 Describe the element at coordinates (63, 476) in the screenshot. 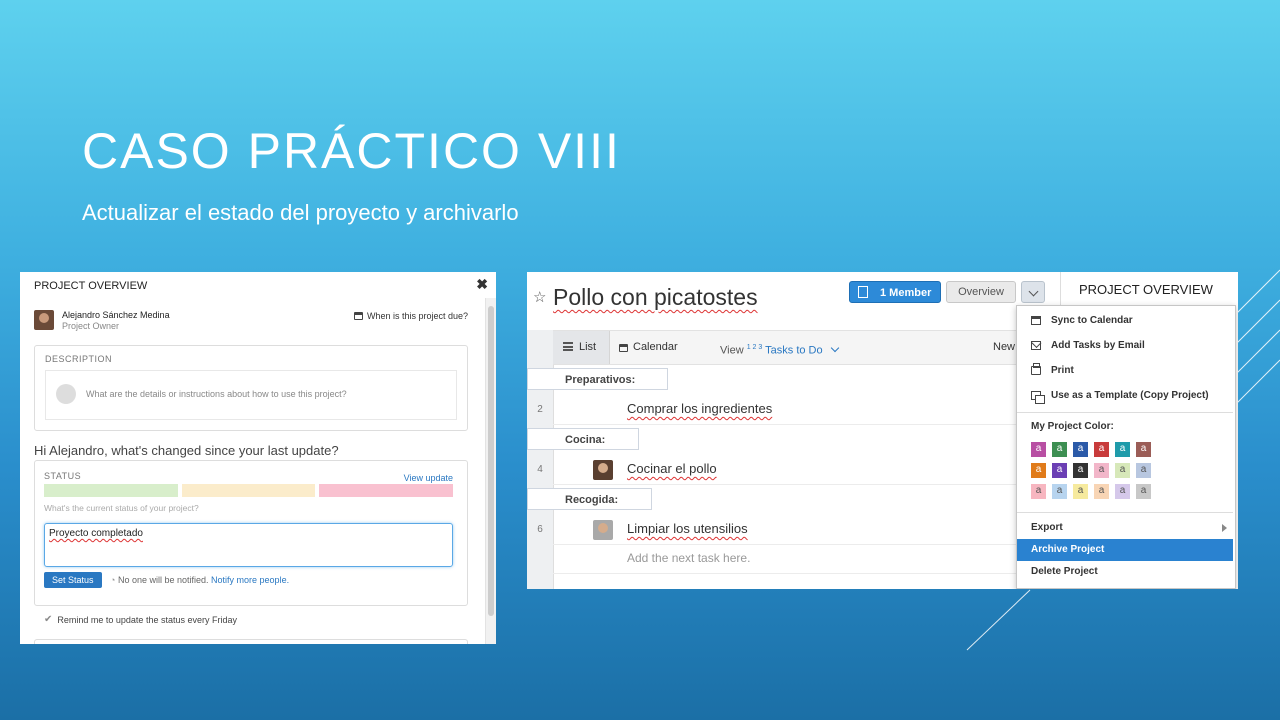

I see `status-label: STATUS` at that location.